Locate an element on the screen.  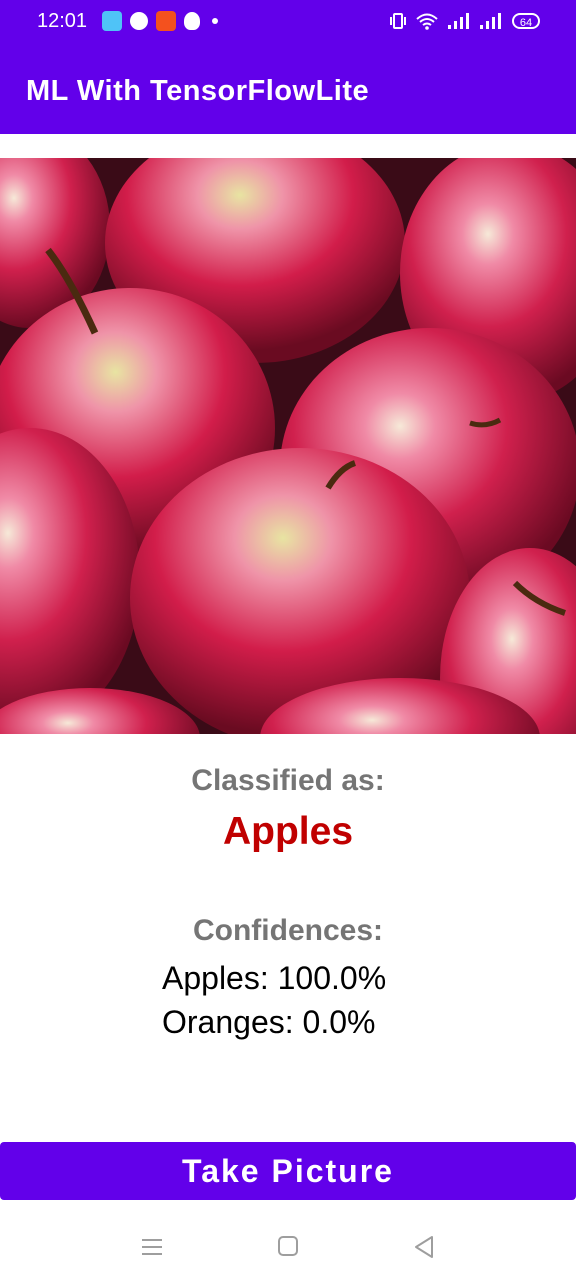
status-bar: 12:01 64 is located at coordinates (288, 22).